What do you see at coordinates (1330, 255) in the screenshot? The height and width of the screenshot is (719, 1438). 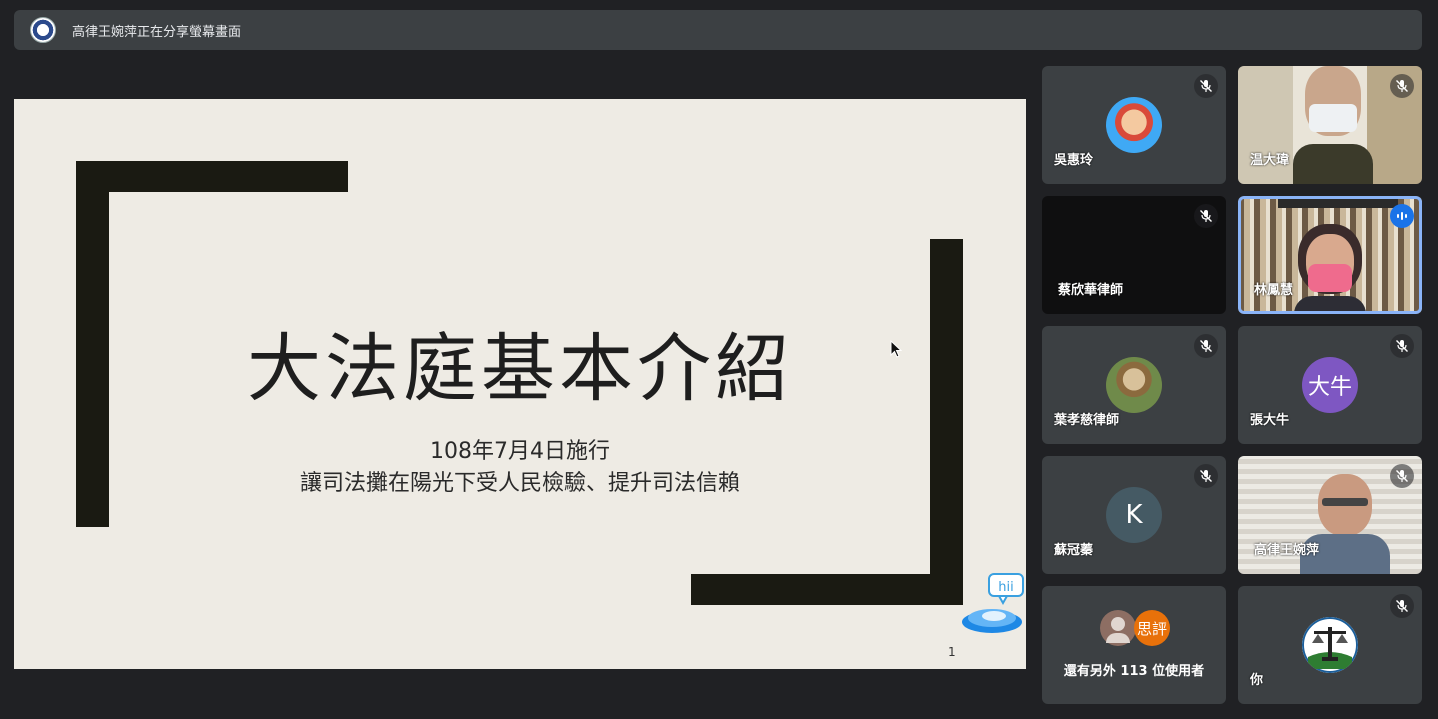 I see `participant-tile-lin-fenghui: 林鳳慧` at bounding box center [1330, 255].